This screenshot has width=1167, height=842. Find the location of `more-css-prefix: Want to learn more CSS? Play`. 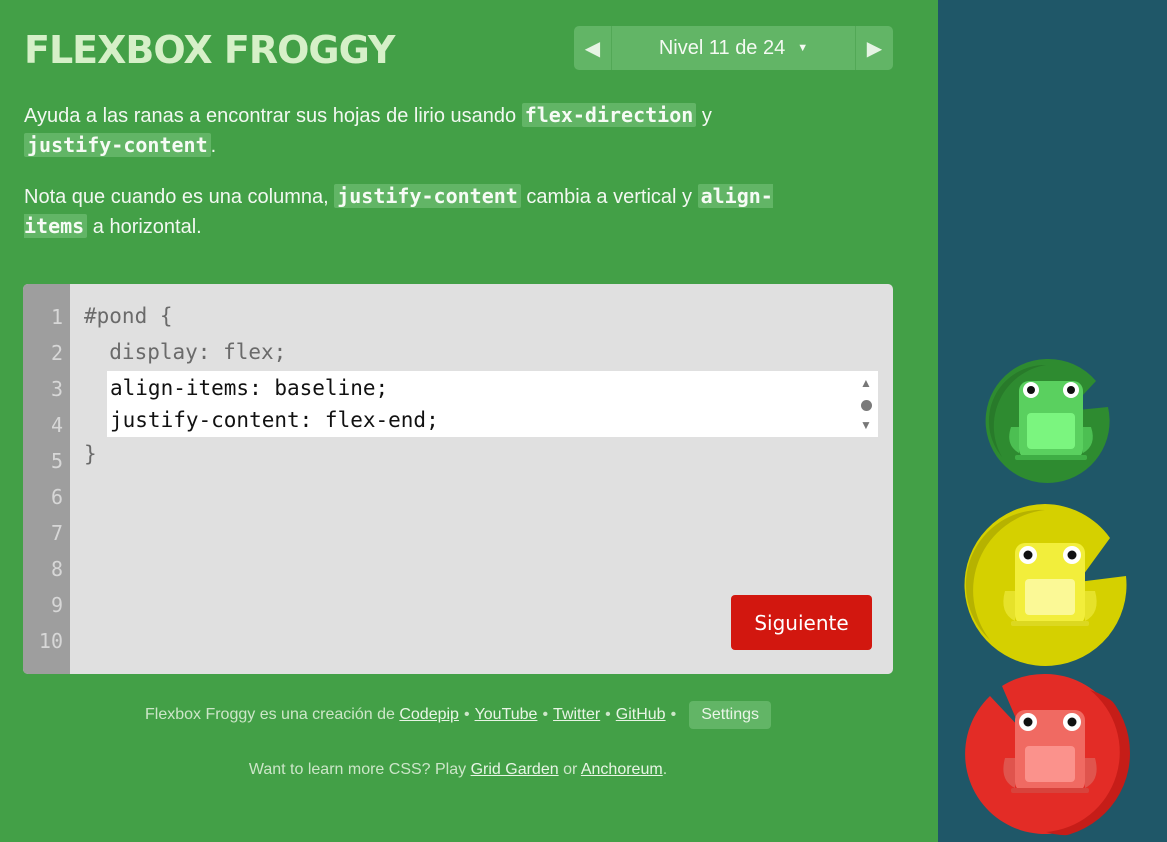

more-css-prefix: Want to learn more CSS? Play is located at coordinates (359, 769).